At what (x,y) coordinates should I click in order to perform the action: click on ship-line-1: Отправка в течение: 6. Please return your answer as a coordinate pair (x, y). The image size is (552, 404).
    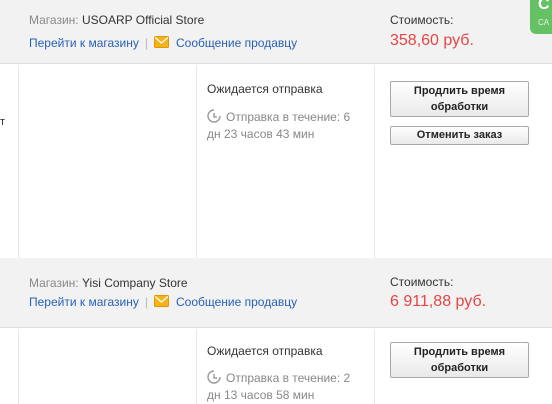
    Looking at the image, I should click on (288, 117).